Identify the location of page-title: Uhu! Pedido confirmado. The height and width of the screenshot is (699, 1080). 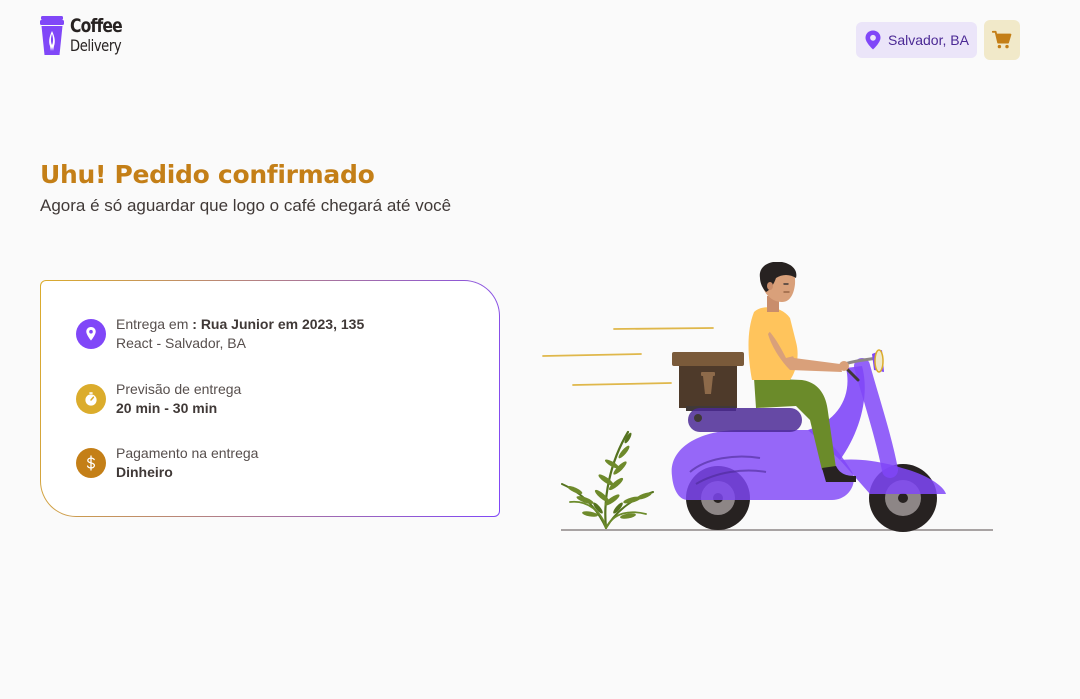
(207, 174).